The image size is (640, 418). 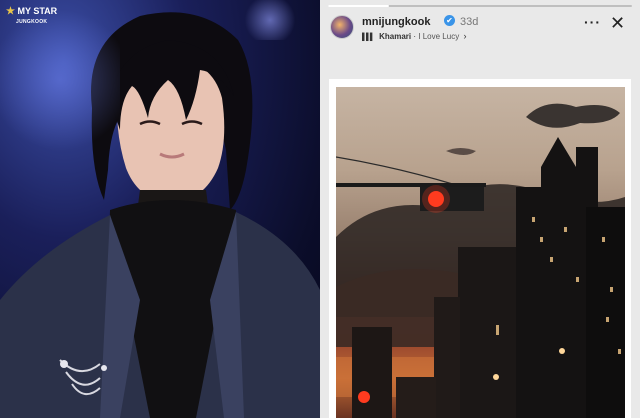 I want to click on avatar, so click(x=342, y=27).